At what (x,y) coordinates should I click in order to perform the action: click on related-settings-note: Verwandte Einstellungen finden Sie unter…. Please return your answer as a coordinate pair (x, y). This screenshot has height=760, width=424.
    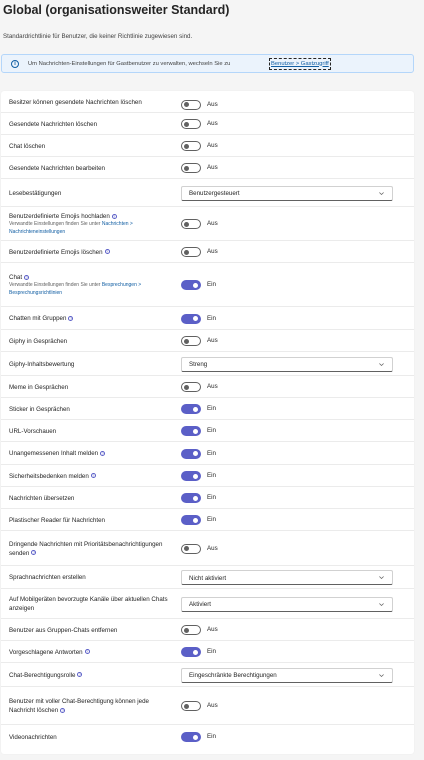
    Looking at the image, I should click on (89, 228).